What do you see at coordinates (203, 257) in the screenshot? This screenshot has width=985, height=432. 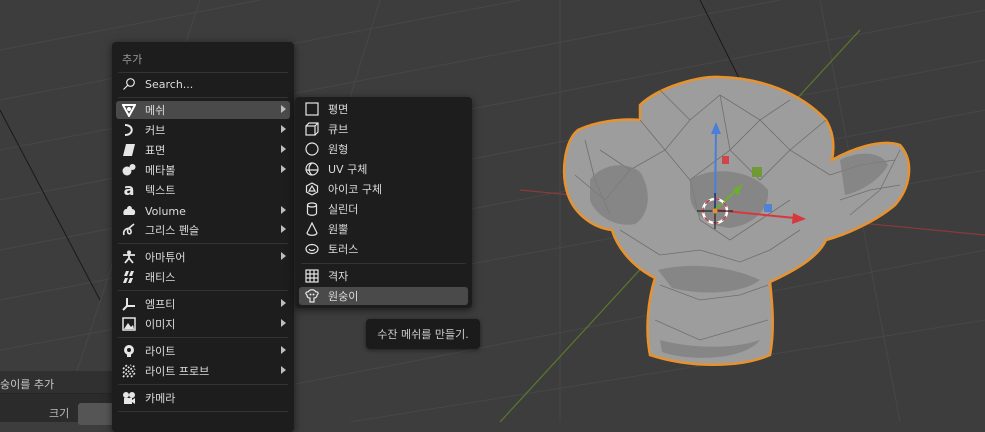 I see `menu-item-armature: 아마튜어` at bounding box center [203, 257].